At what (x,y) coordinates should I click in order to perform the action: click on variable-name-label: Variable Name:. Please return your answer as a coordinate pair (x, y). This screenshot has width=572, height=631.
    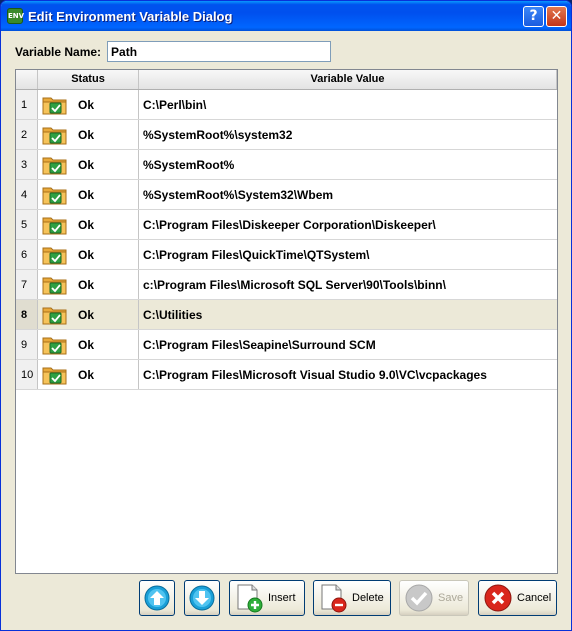
    Looking at the image, I should click on (58, 51).